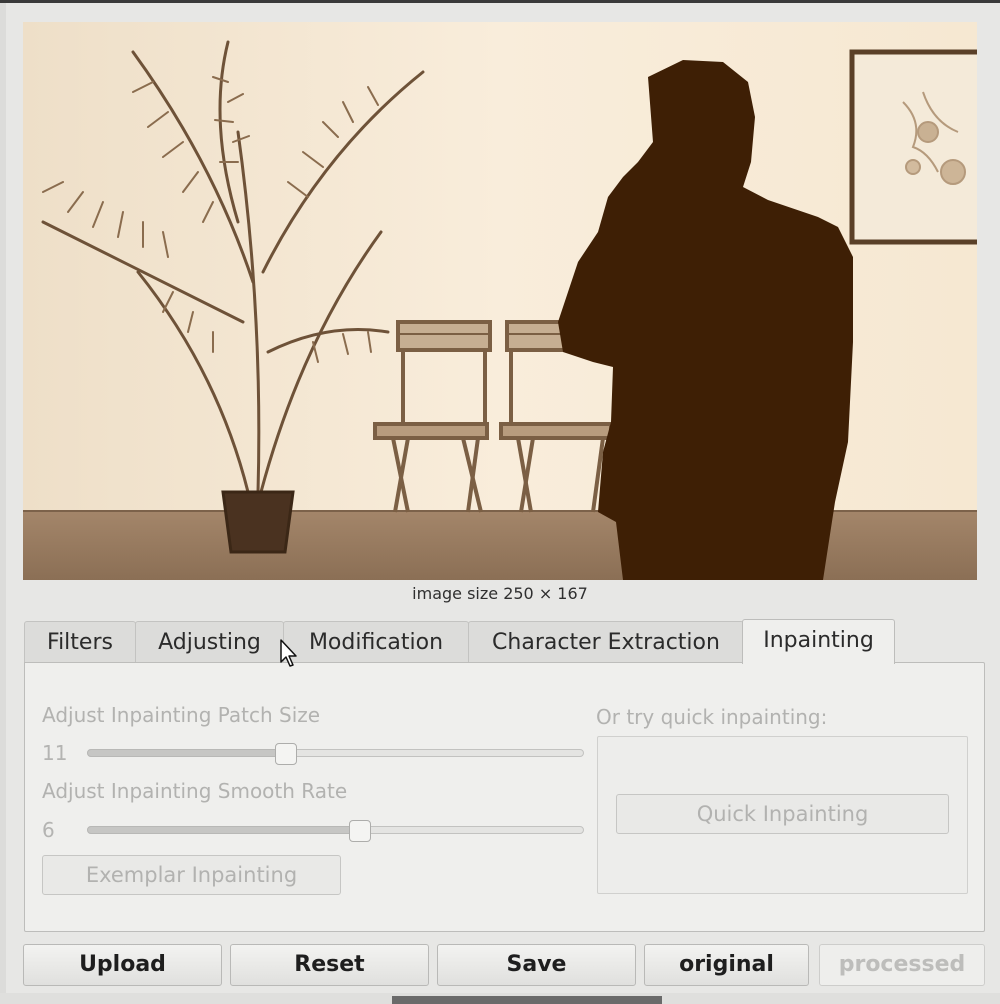 This screenshot has height=1004, width=1000. I want to click on save-button: Save, so click(536, 965).